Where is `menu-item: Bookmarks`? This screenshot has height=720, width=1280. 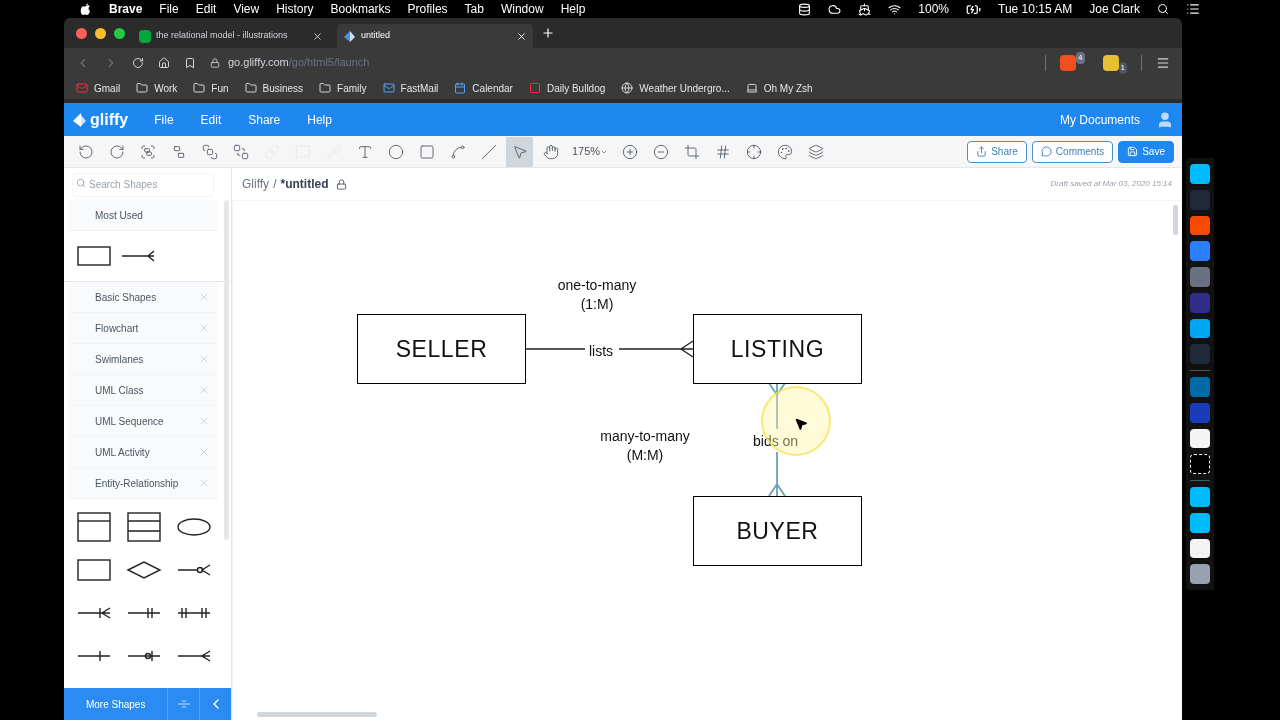
menu-item: Bookmarks is located at coordinates (360, 9).